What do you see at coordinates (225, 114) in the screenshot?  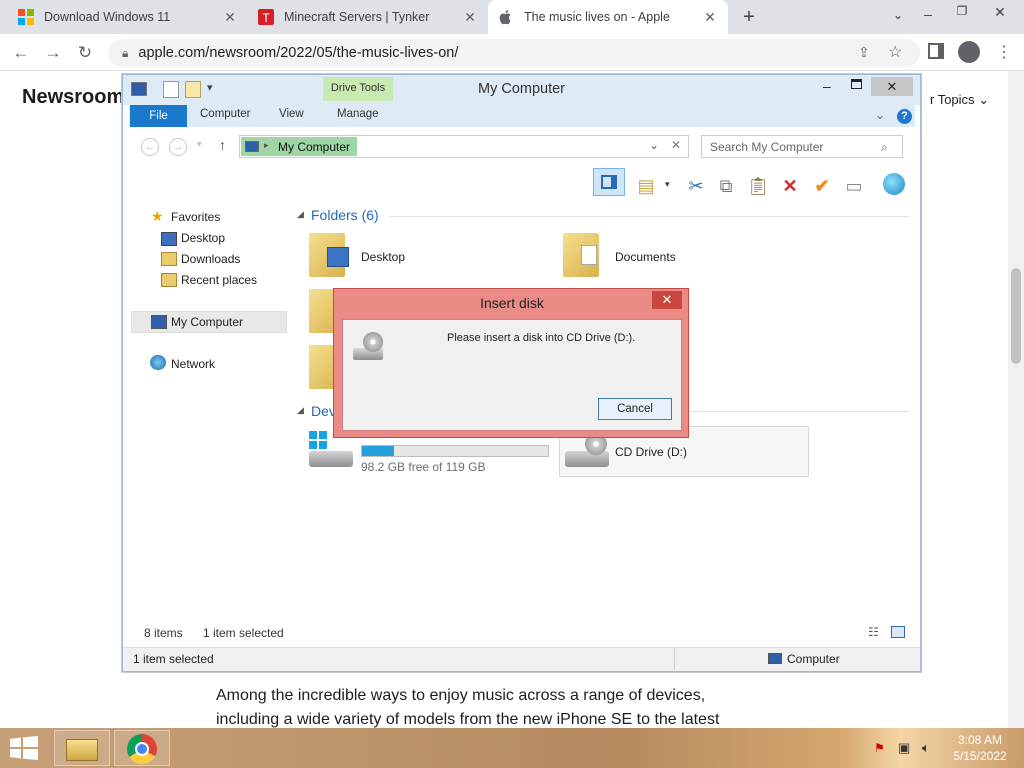 I see `tab-computer: Computer` at bounding box center [225, 114].